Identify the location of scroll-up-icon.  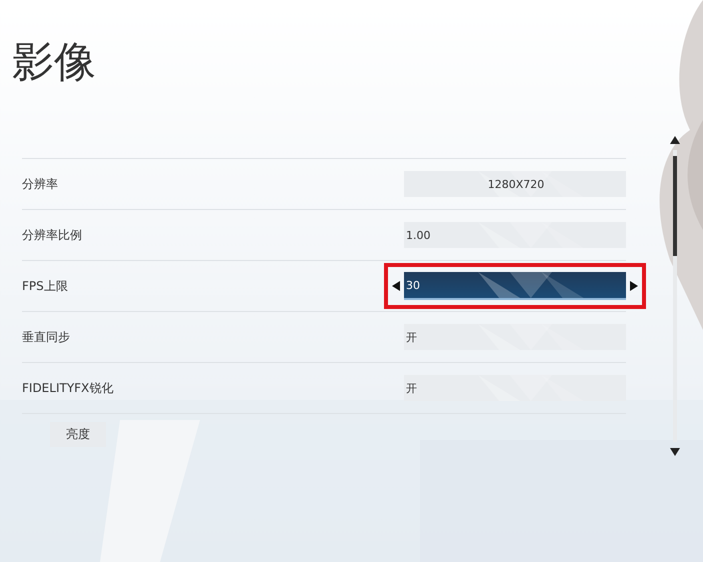
(675, 140).